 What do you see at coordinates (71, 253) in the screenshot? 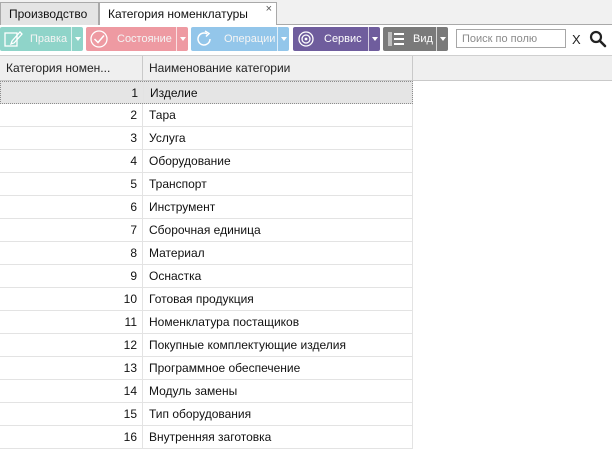
I see `cell-category-id: 8` at bounding box center [71, 253].